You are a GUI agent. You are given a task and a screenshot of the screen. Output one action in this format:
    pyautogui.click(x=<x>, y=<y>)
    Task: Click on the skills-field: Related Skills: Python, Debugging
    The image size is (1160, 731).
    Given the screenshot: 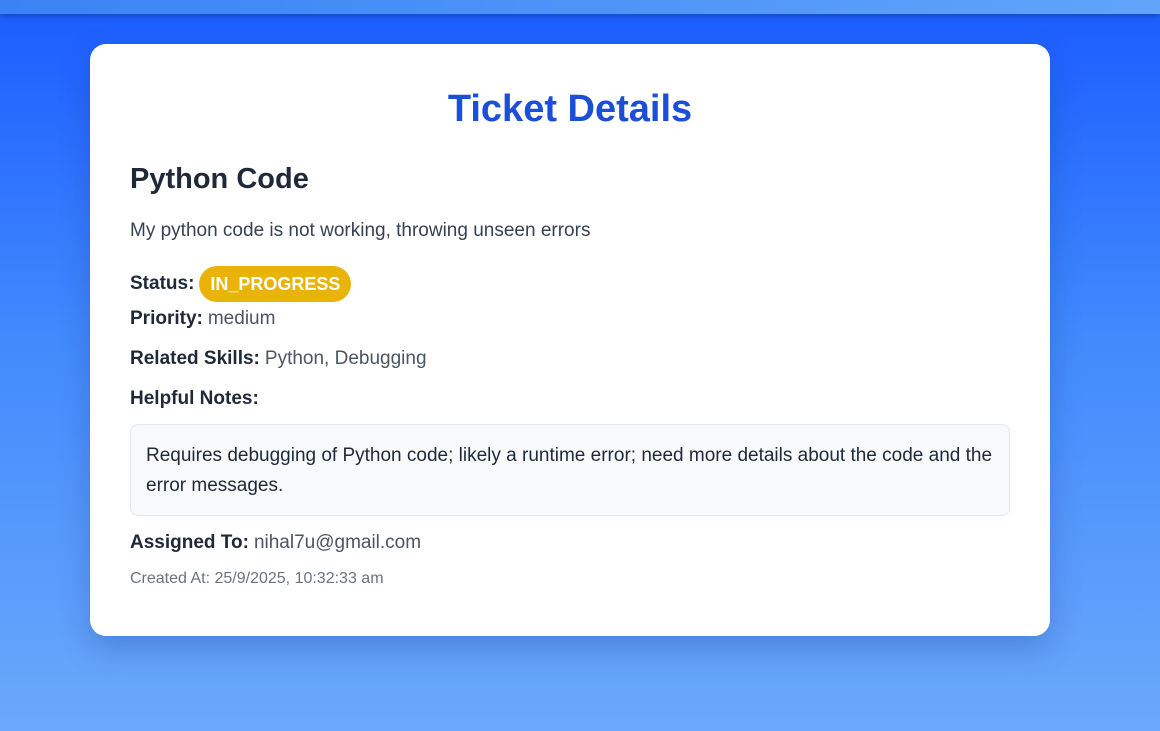 What is the action you would take?
    pyautogui.click(x=570, y=359)
    